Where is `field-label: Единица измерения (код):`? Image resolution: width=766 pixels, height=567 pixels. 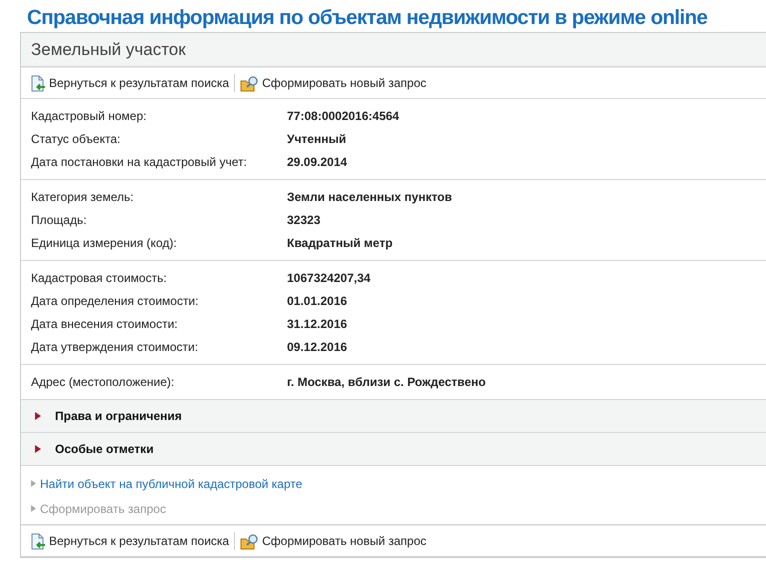
field-label: Единица измерения (код): is located at coordinates (104, 243).